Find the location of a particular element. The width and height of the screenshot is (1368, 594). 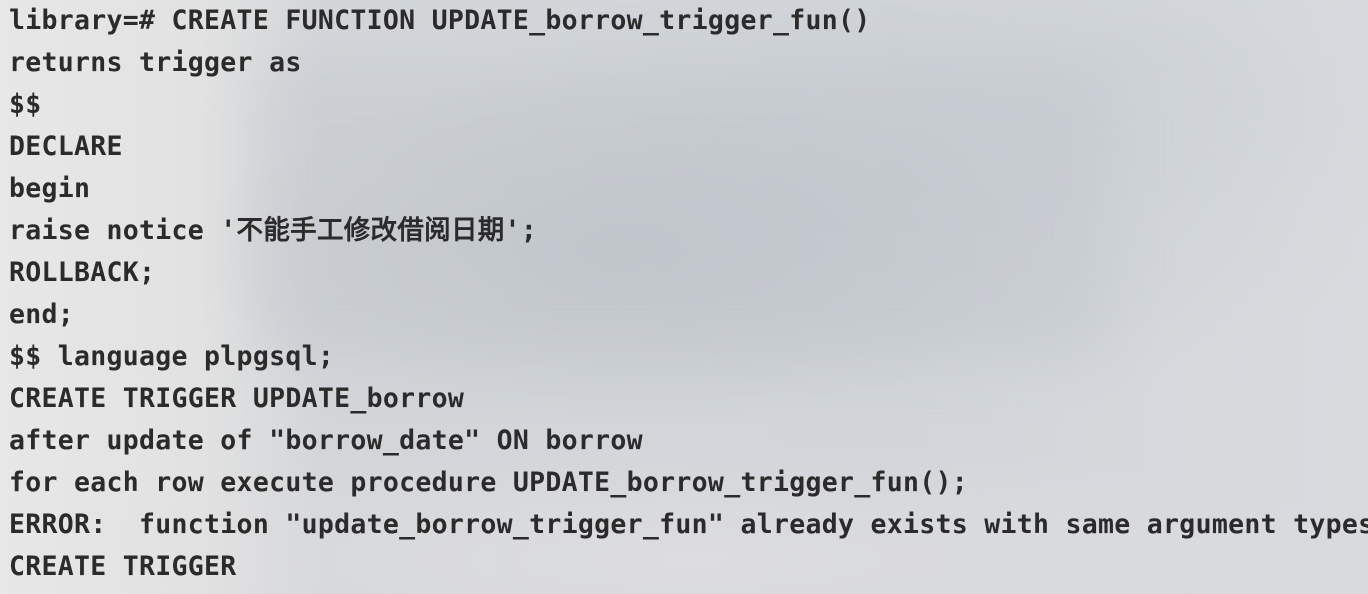

terminal-line-create-trigger: CREATE TRIGGER UPDATE_borrow is located at coordinates (237, 398).